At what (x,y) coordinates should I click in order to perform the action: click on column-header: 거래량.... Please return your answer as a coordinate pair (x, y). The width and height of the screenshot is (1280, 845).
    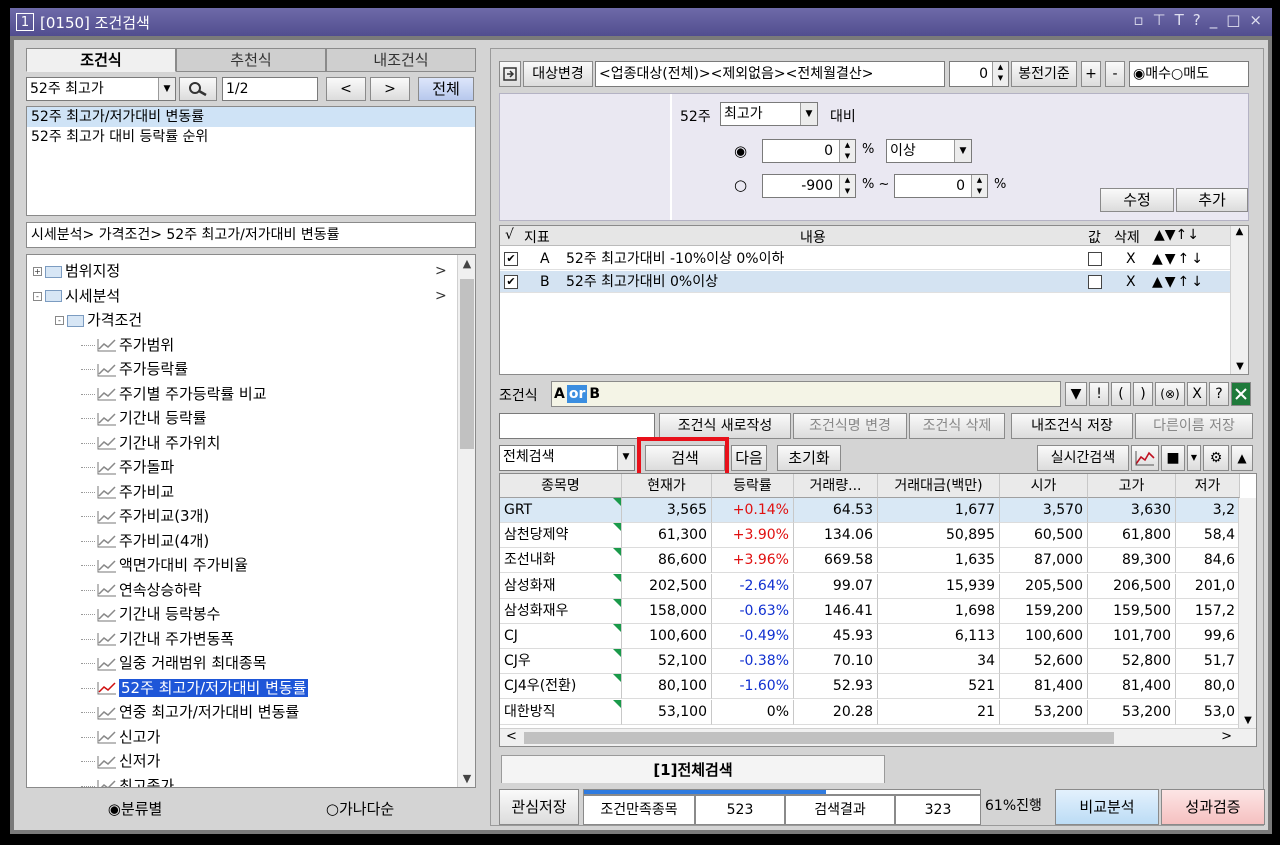
    Looking at the image, I should click on (836, 486).